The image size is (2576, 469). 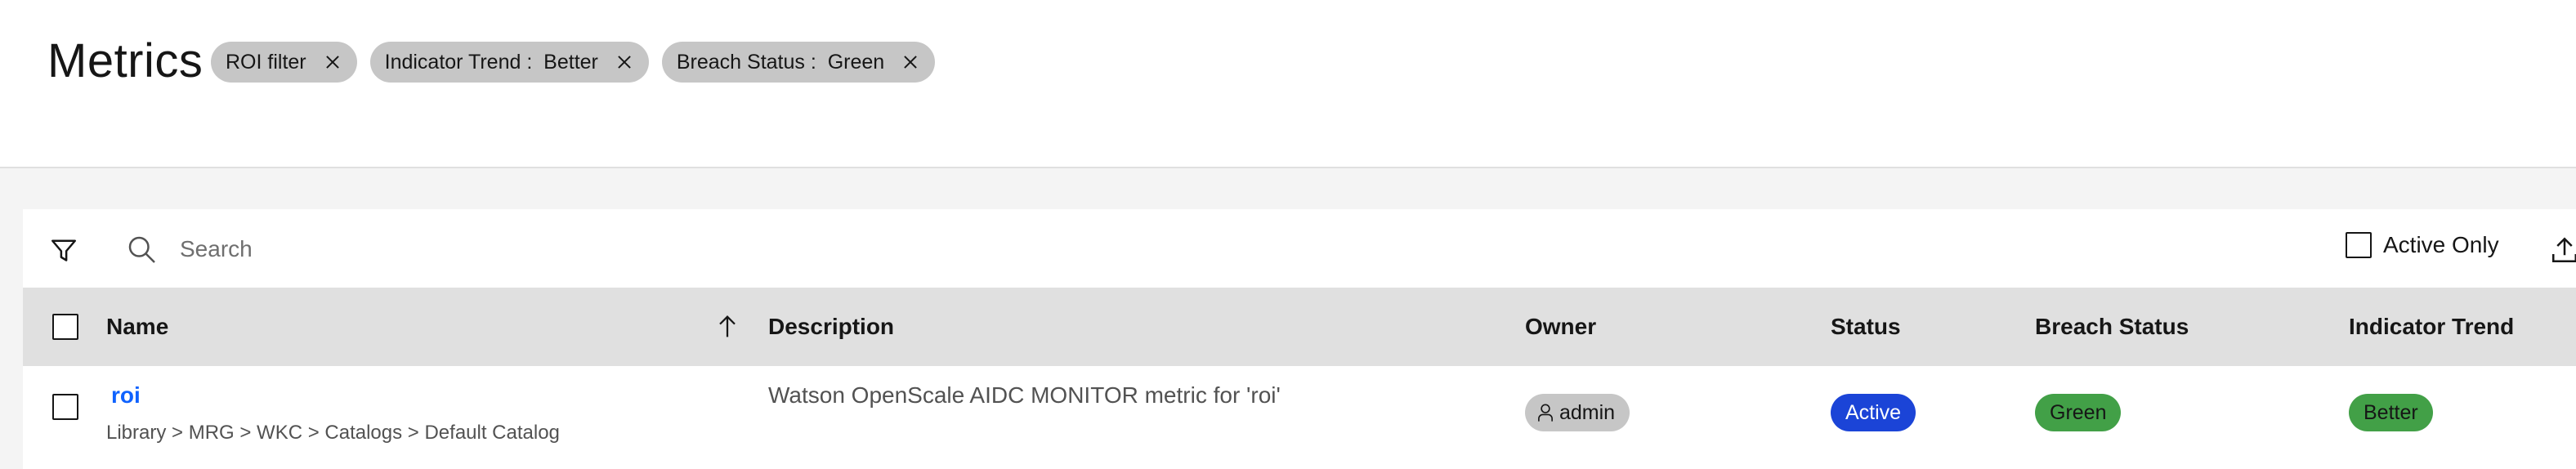 I want to click on breach-status-badge: Green, so click(x=2078, y=412).